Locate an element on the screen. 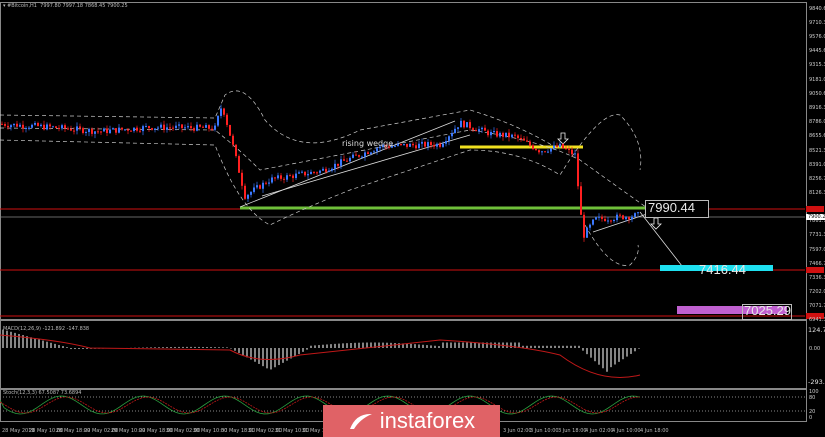 Image resolution: width=825 pixels, height=437 pixels. flag-lower-line is located at coordinates (621, 222).